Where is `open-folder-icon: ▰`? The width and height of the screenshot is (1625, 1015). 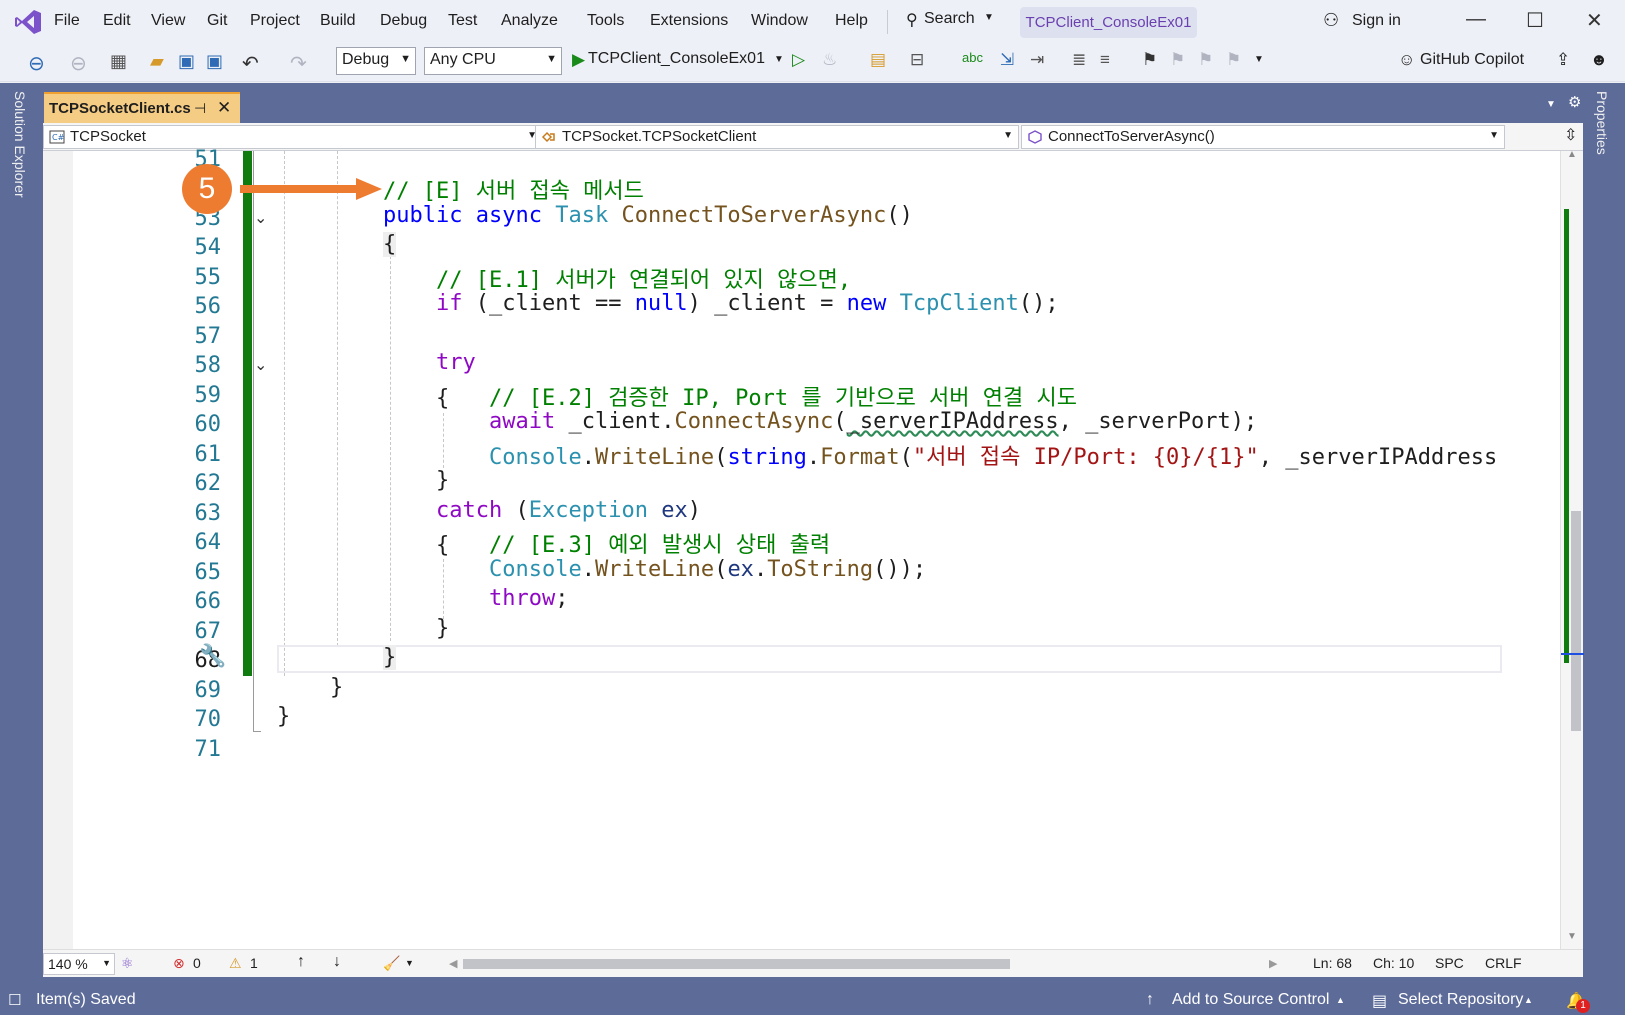
open-folder-icon: ▰ is located at coordinates (161, 62).